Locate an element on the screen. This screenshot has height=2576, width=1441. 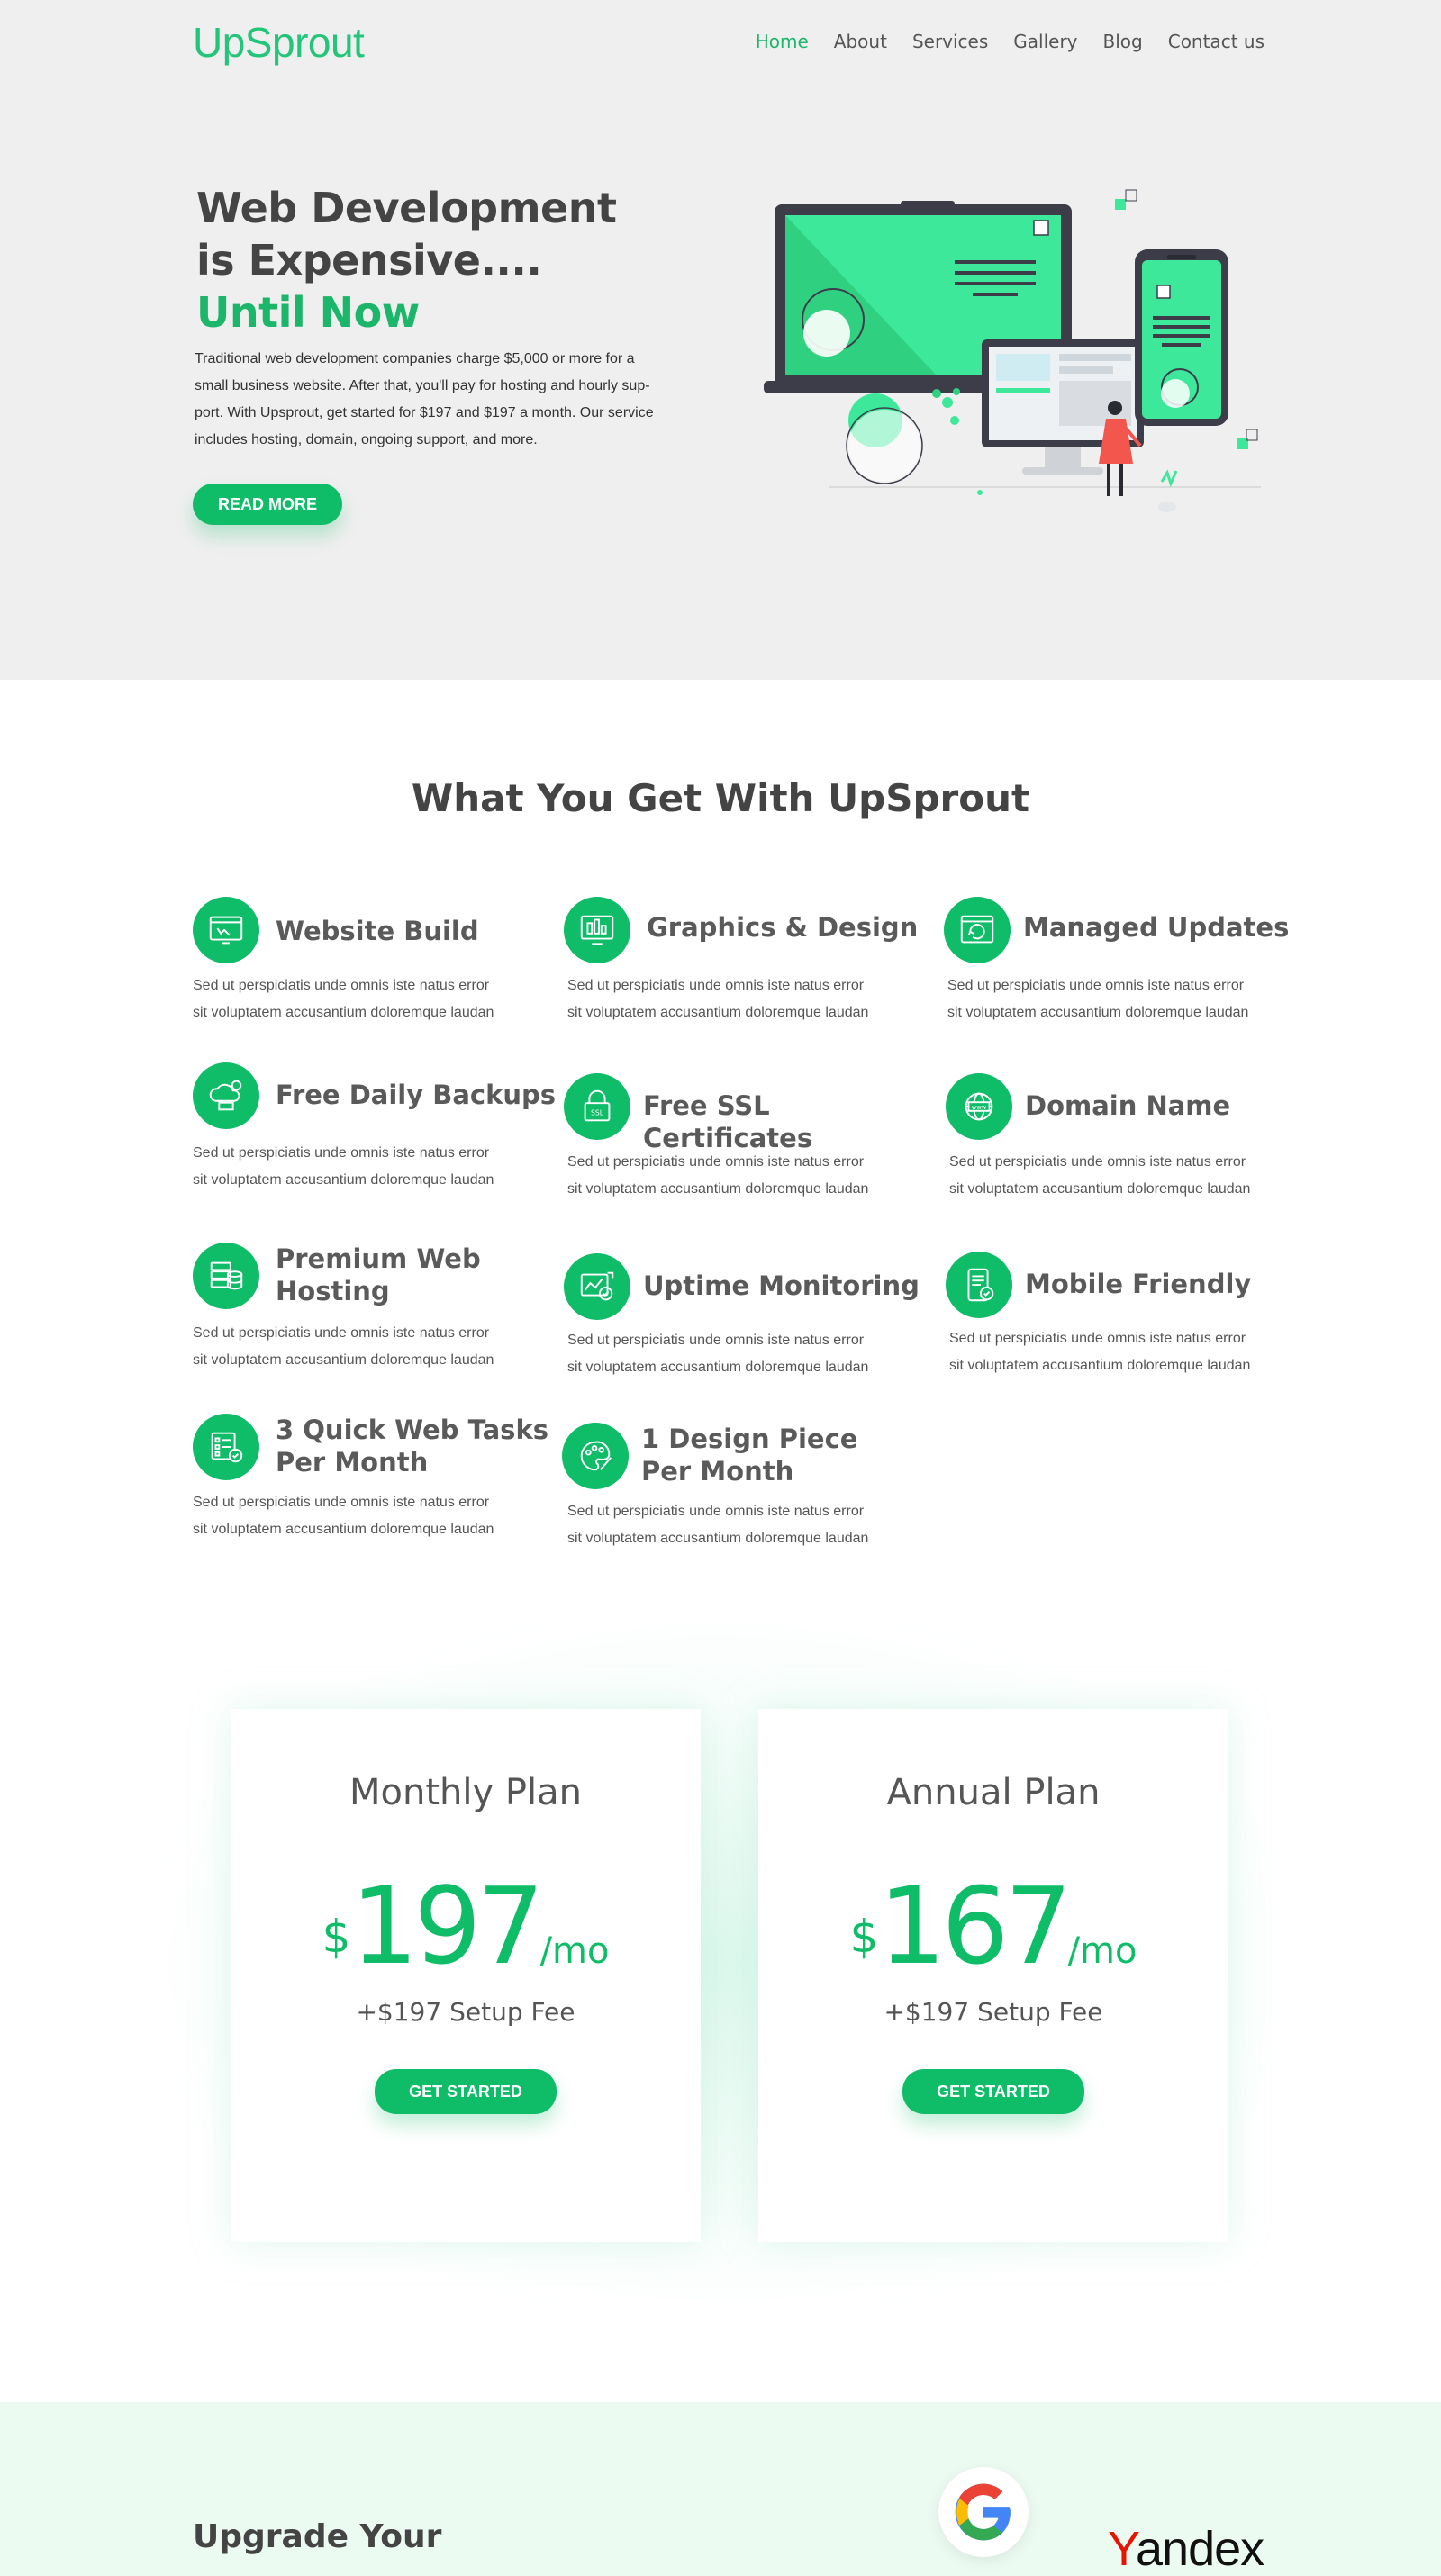
feature-title: Free Daily Backups is located at coordinates (416, 1095).